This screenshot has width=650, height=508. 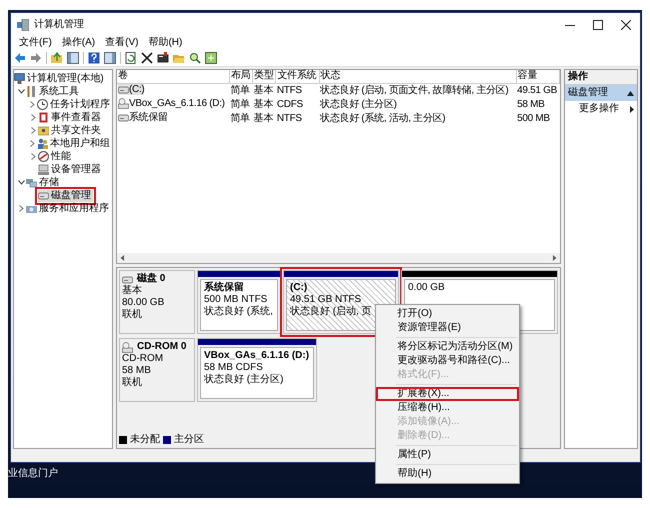 What do you see at coordinates (165, 43) in the screenshot?
I see `menu-bar-item: 帮助(H)` at bounding box center [165, 43].